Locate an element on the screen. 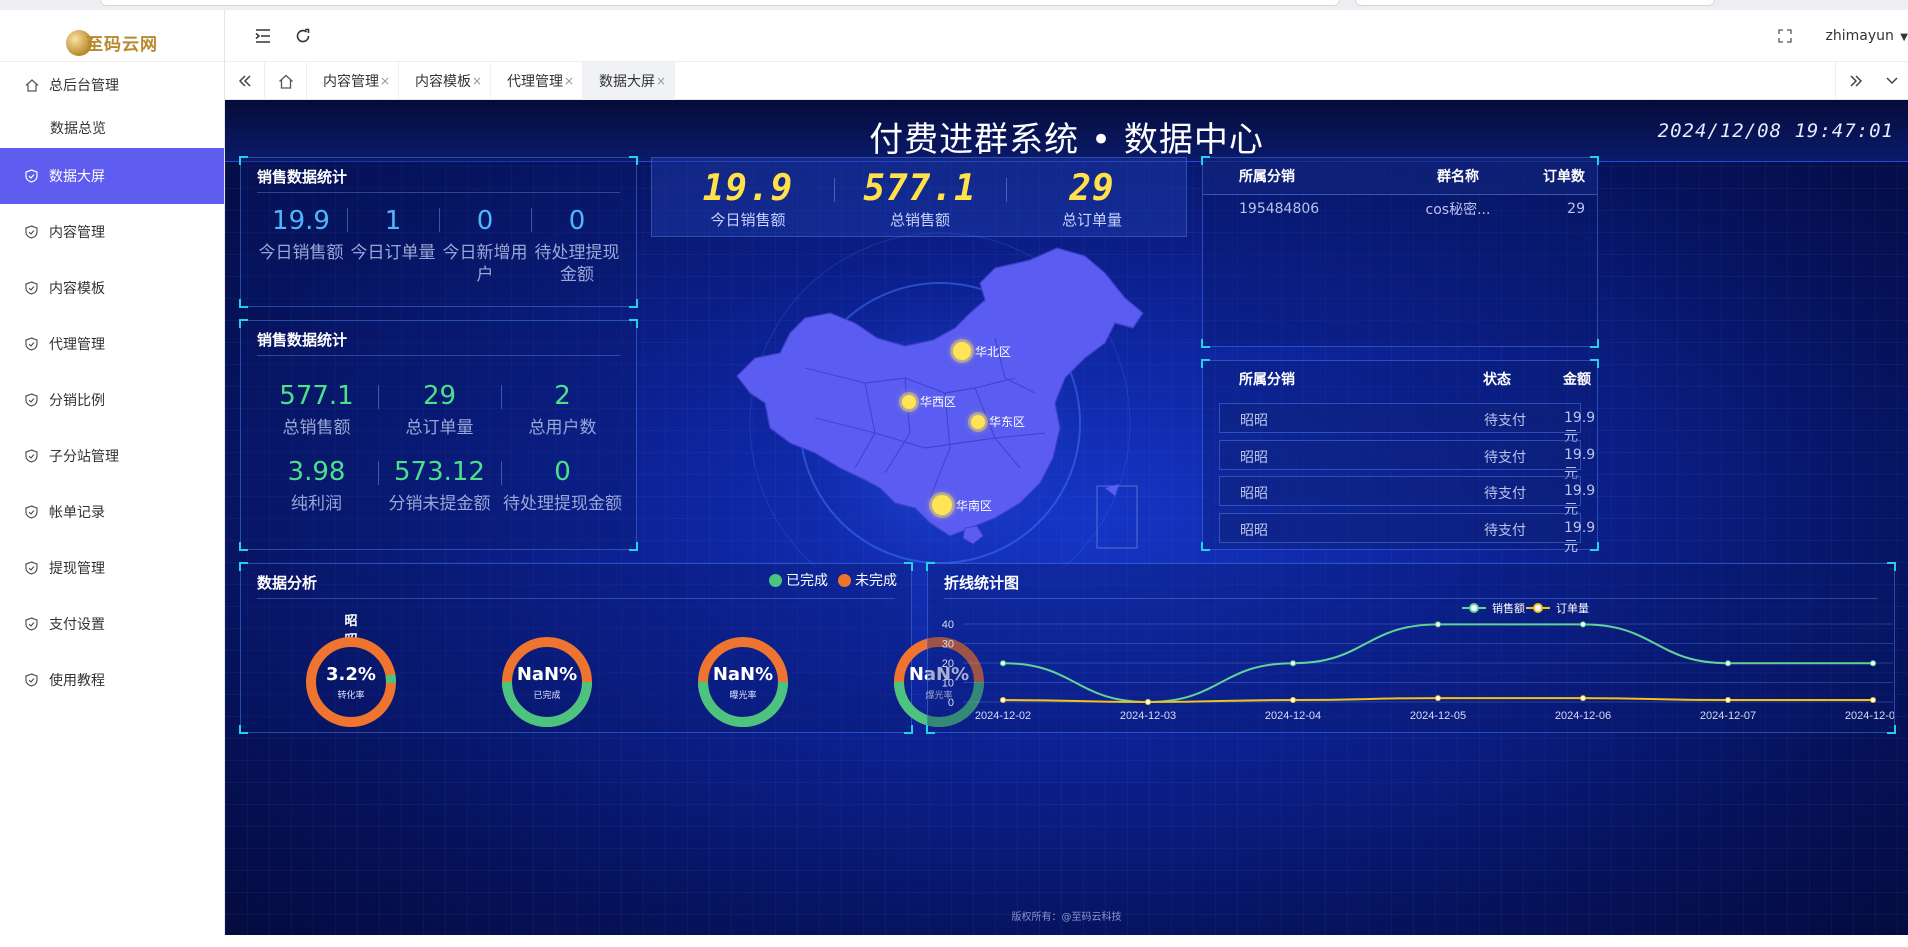 This screenshot has width=1908, height=947. map-marker: 华北区 is located at coordinates (982, 351).